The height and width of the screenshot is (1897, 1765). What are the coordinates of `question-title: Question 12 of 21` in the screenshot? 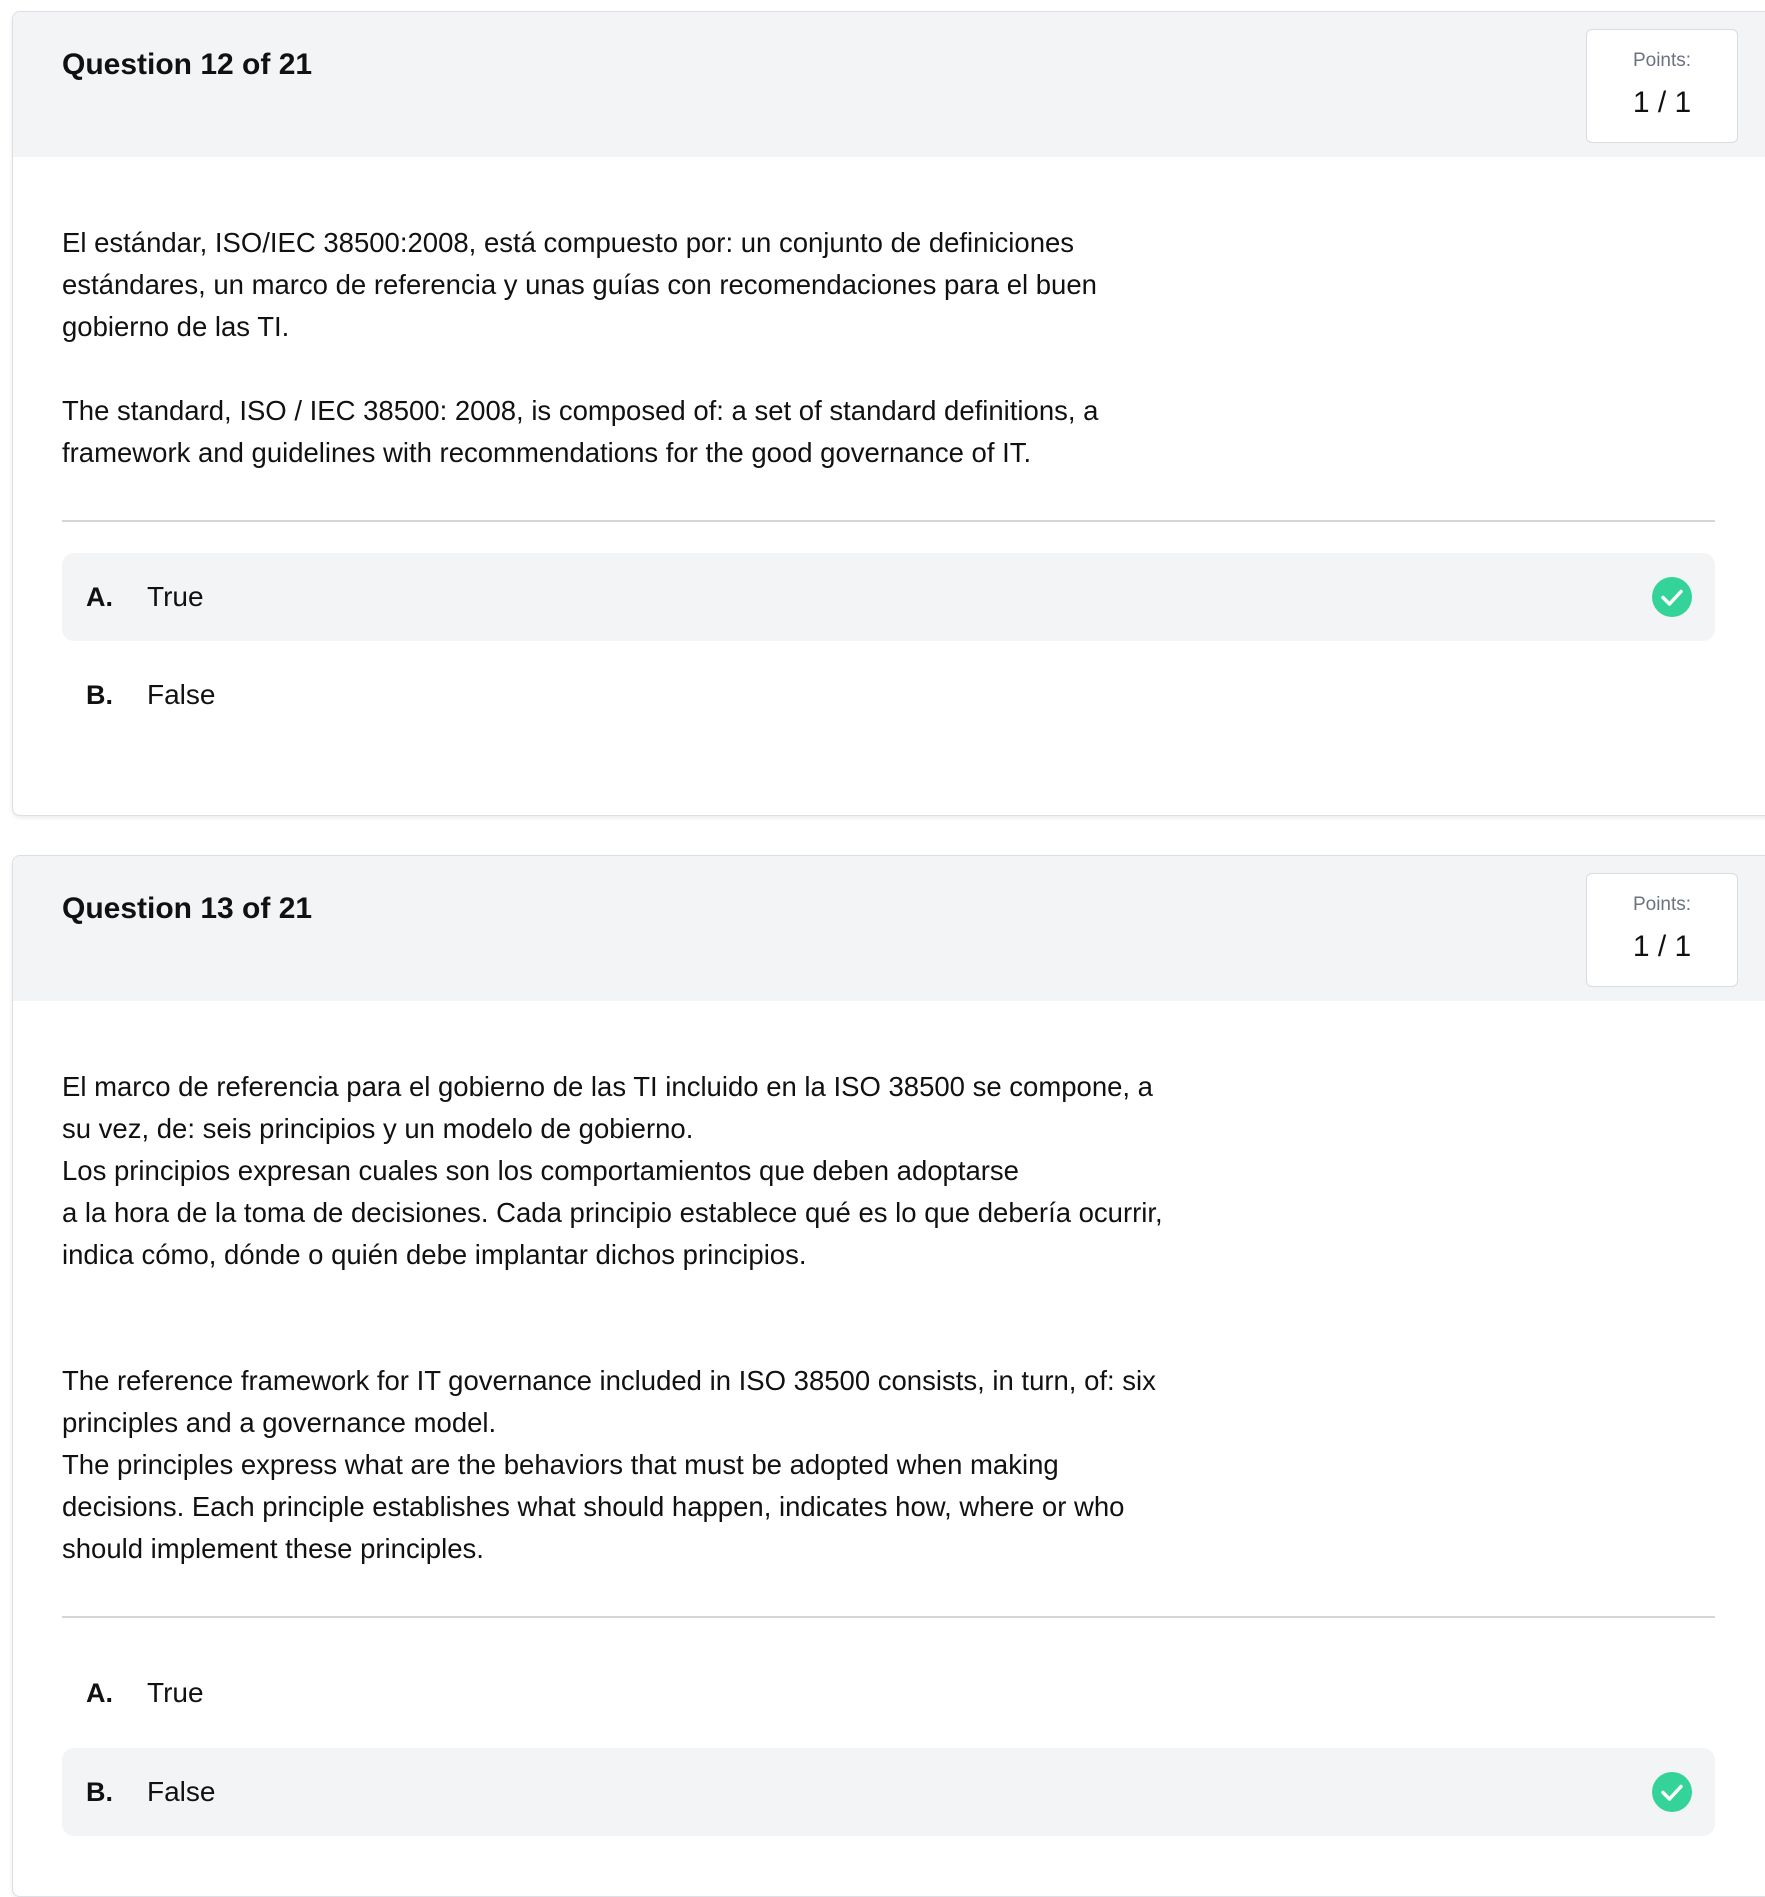 It's located at (187, 64).